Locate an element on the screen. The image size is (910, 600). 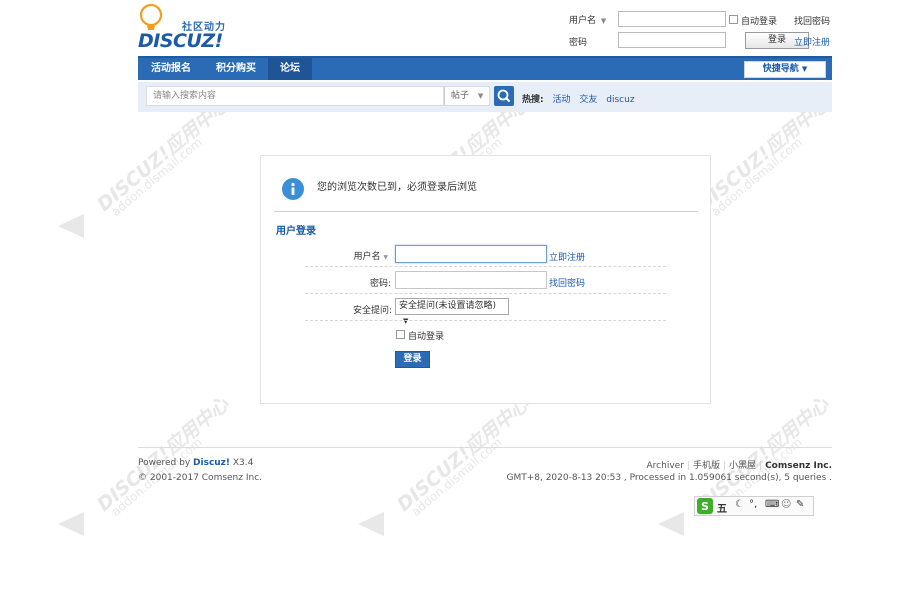
user-icon: ☺ is located at coordinates (786, 504).